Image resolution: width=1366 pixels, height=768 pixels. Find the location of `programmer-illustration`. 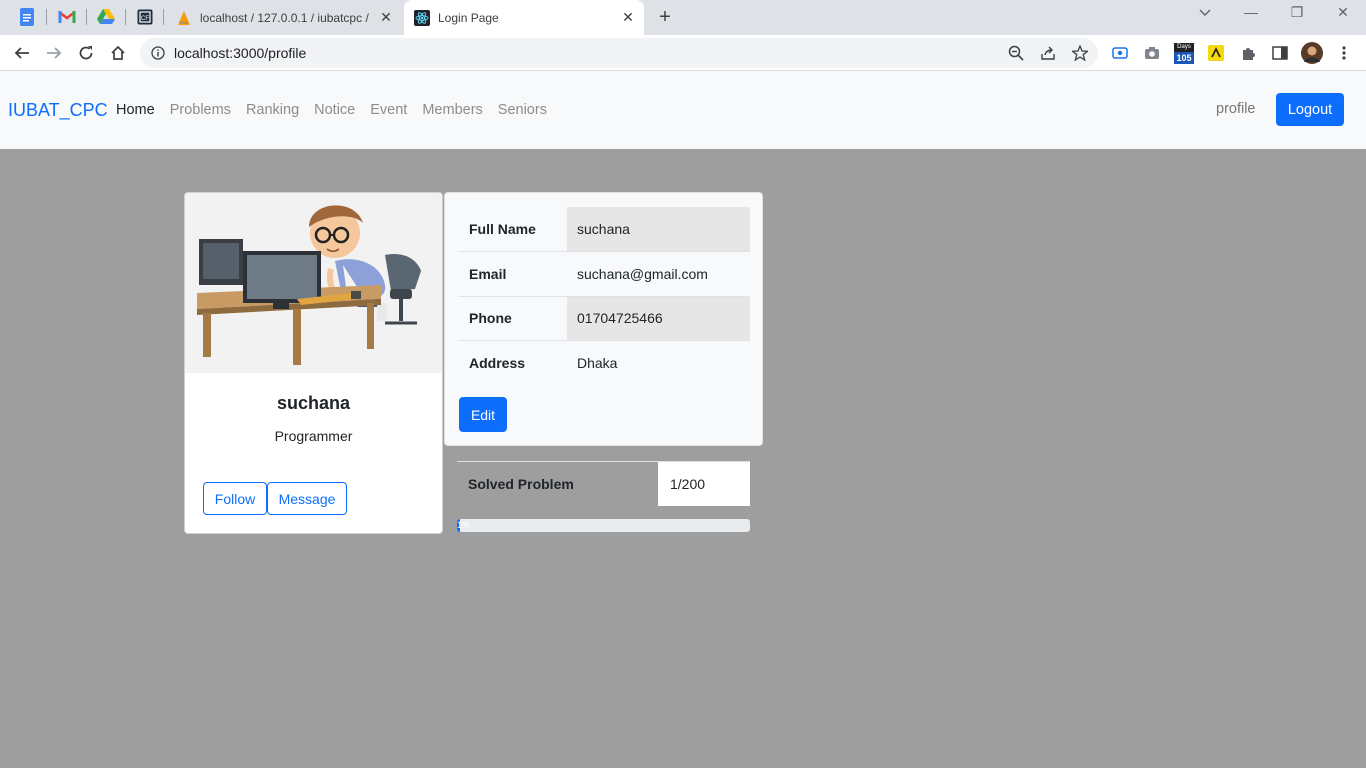

programmer-illustration is located at coordinates (313, 283).